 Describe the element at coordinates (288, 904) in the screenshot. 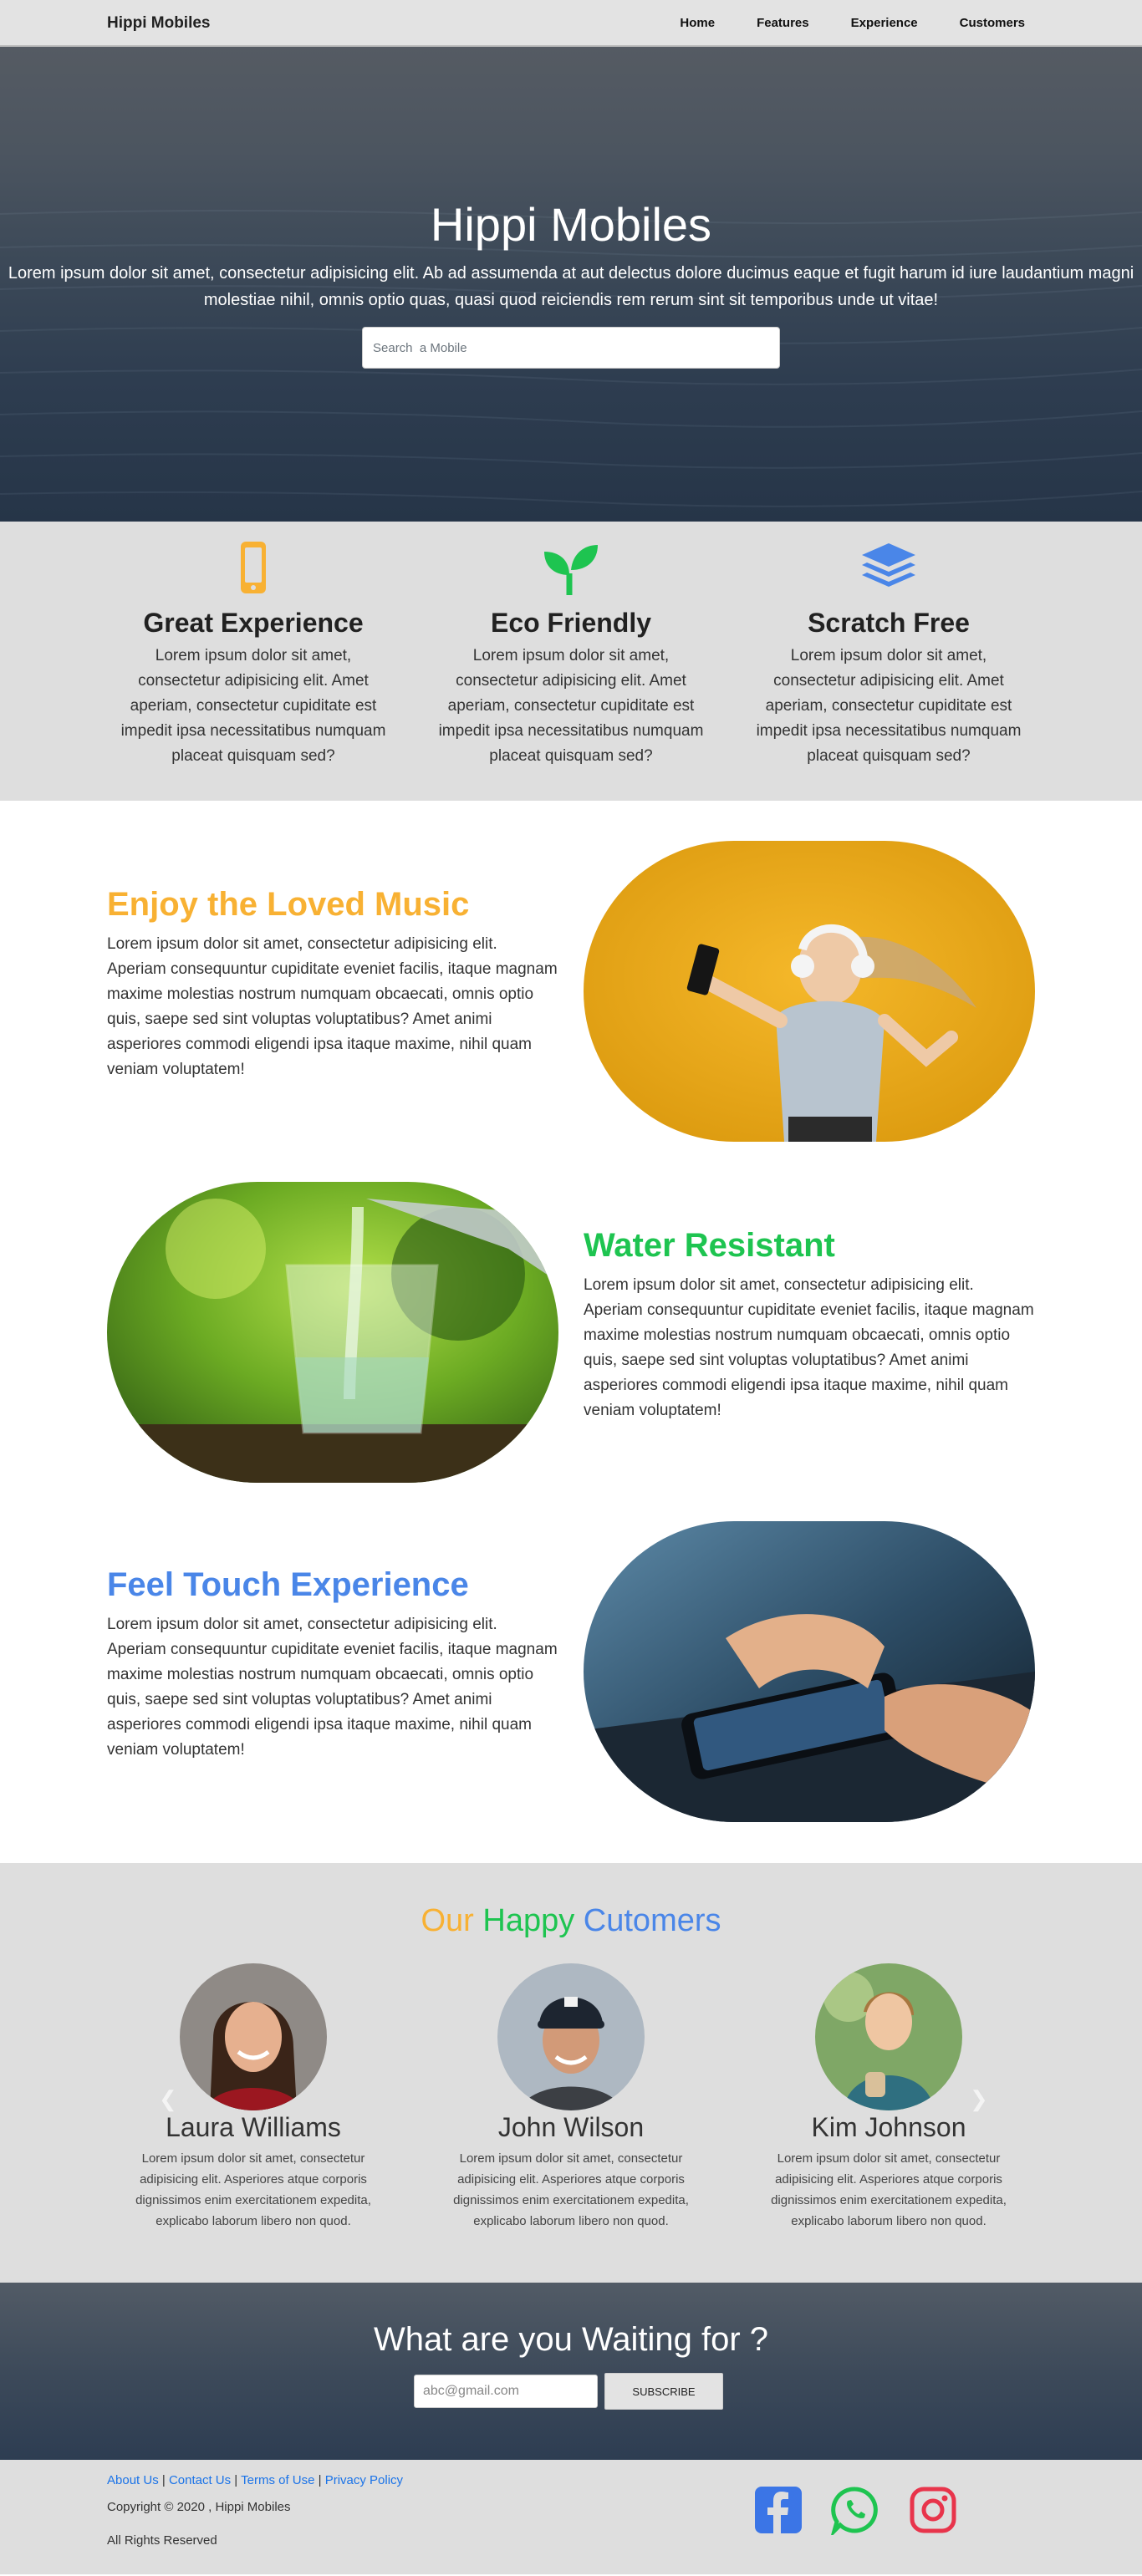

I see `music-title: Enjoy the Loved Music` at that location.